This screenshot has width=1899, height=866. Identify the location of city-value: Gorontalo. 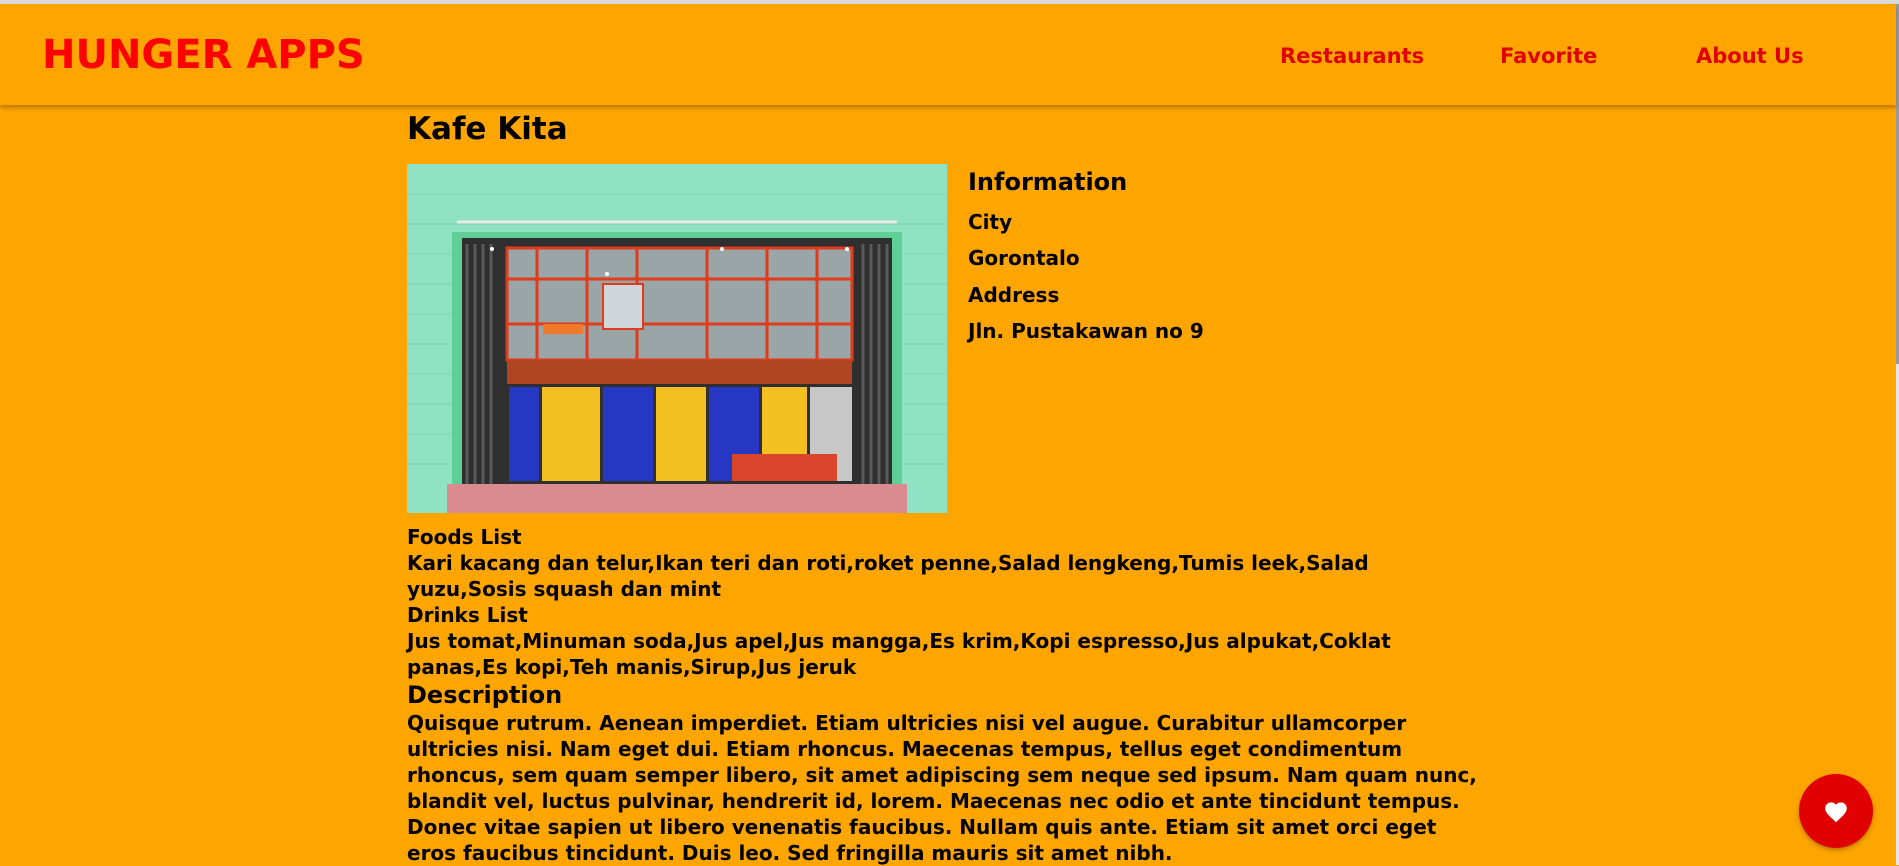
(1024, 258).